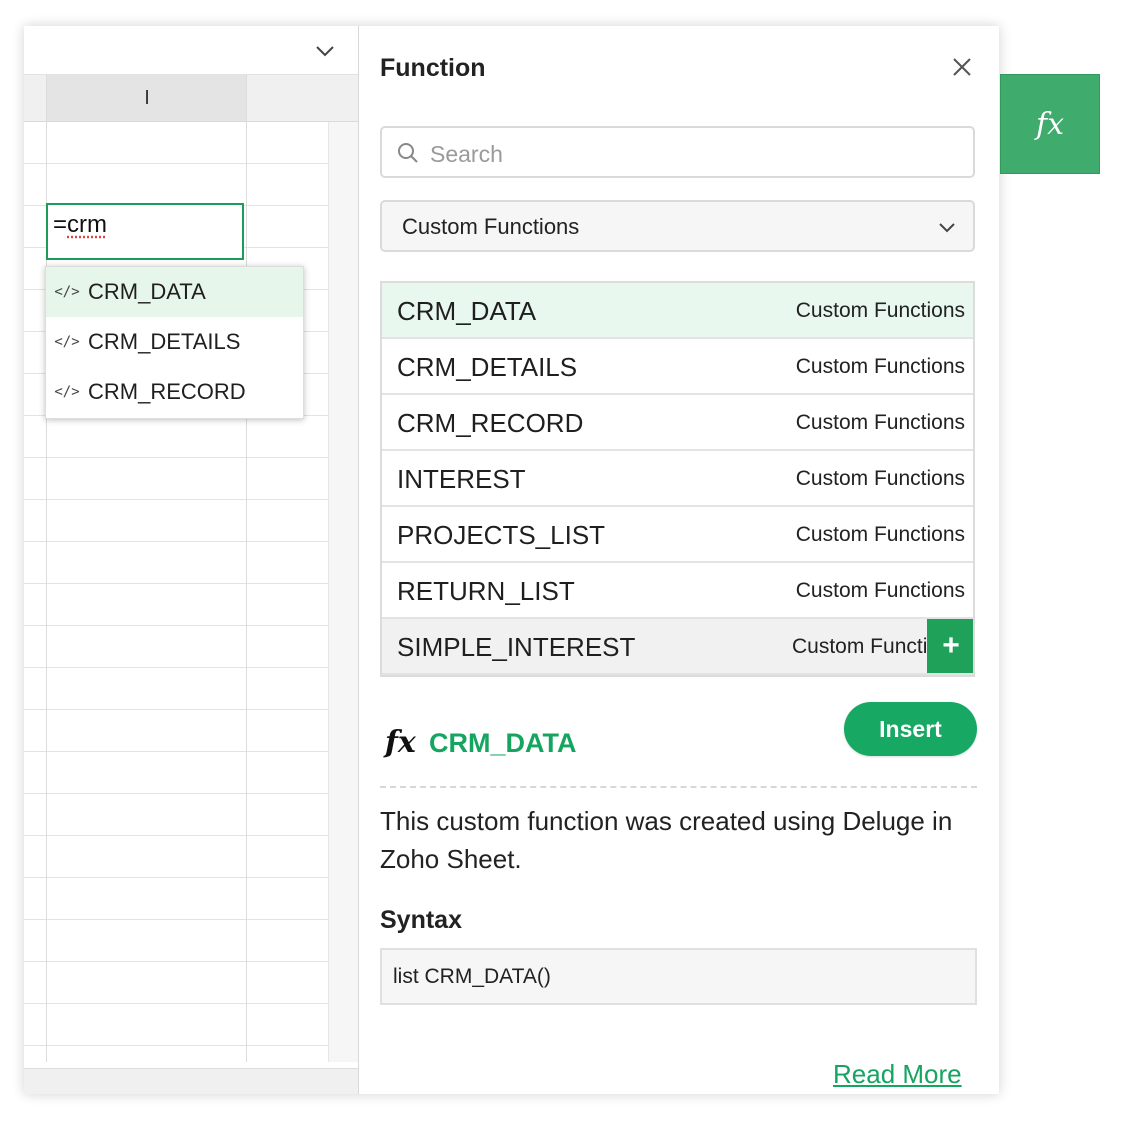 The height and width of the screenshot is (1123, 1124). What do you see at coordinates (690, 154) in the screenshot?
I see `search-input` at bounding box center [690, 154].